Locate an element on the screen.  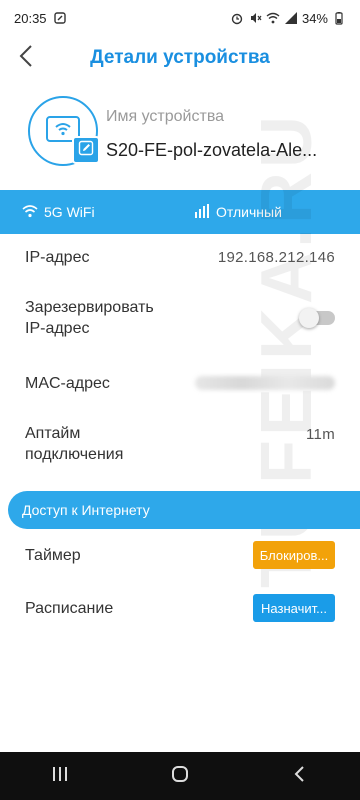
system-nav-bar is located at coordinates (180, 776).